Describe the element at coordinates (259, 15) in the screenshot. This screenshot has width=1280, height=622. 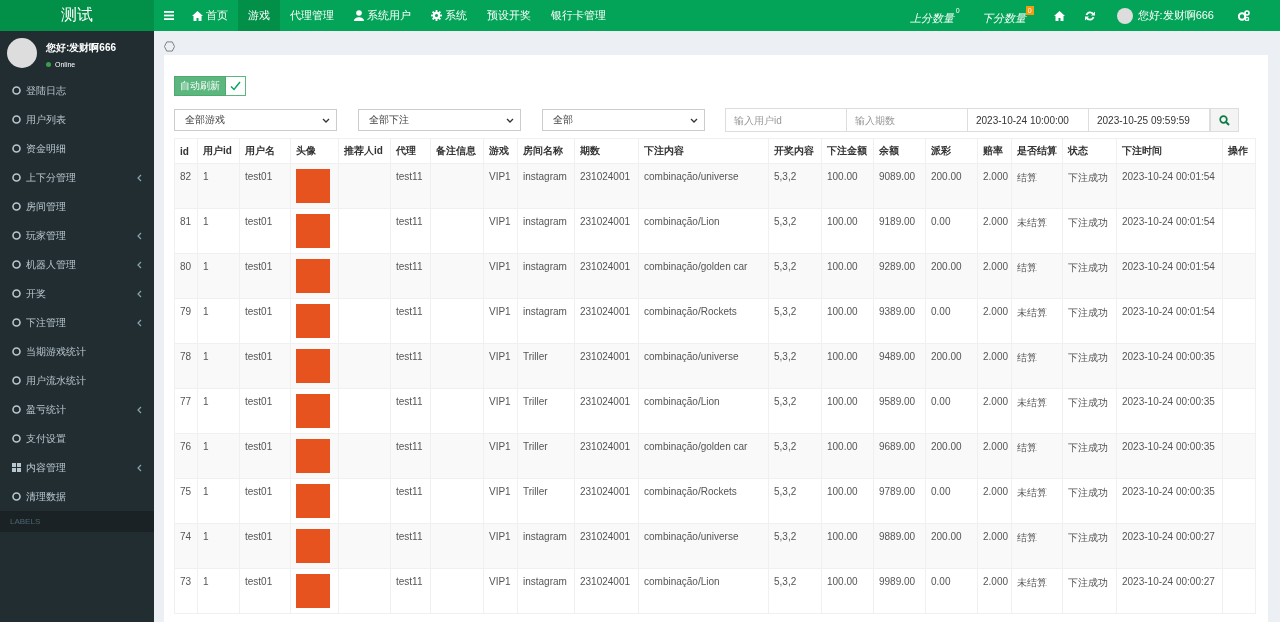
I see `nav-tab: 游戏` at that location.